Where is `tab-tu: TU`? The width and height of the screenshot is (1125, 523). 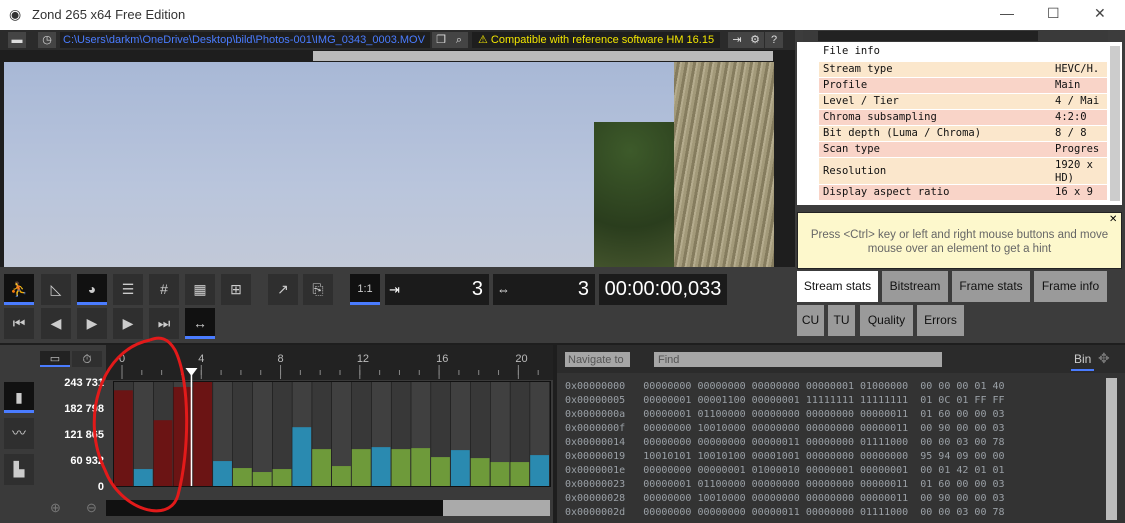
tab-tu: TU is located at coordinates (841, 320).